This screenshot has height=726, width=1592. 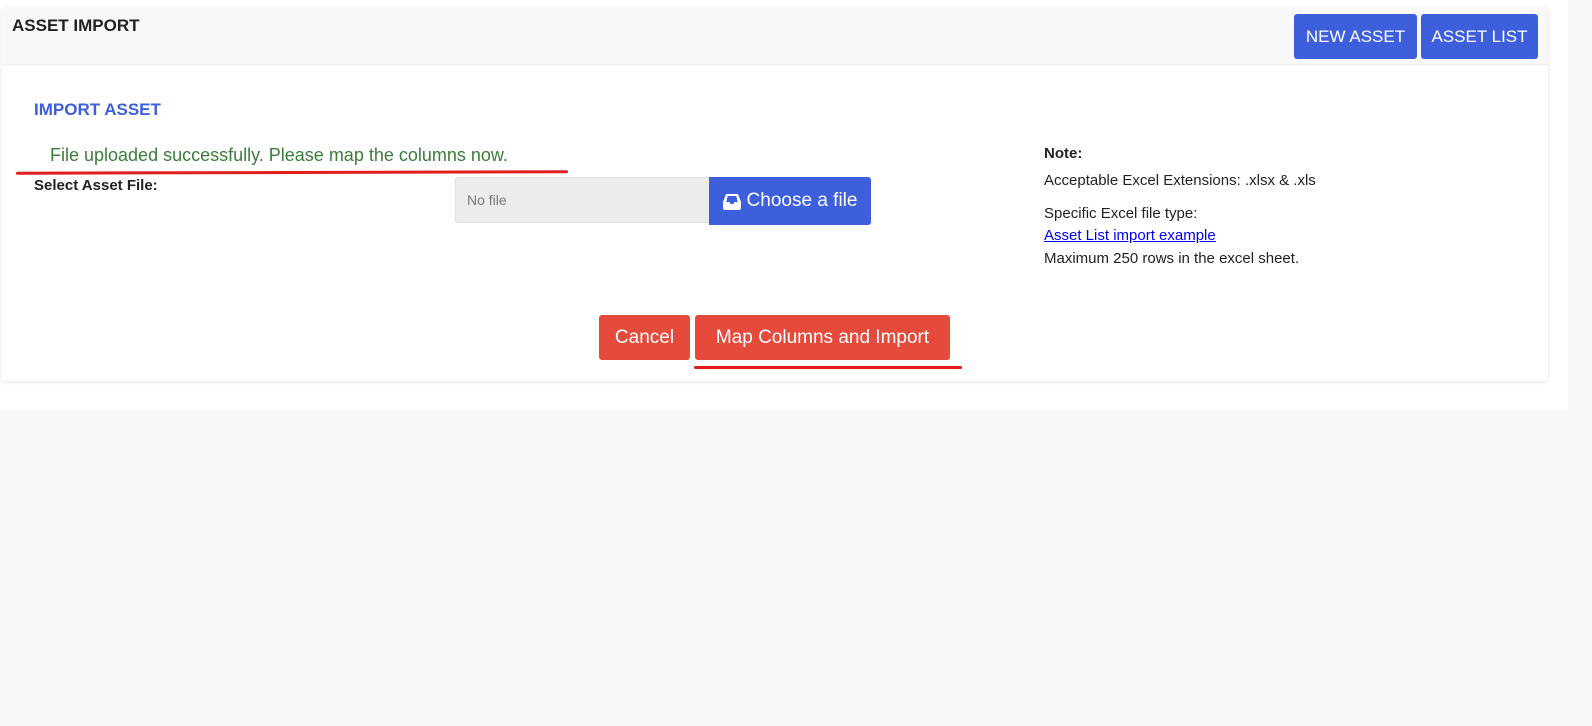 I want to click on choose-file-label: Choose a file, so click(x=802, y=200).